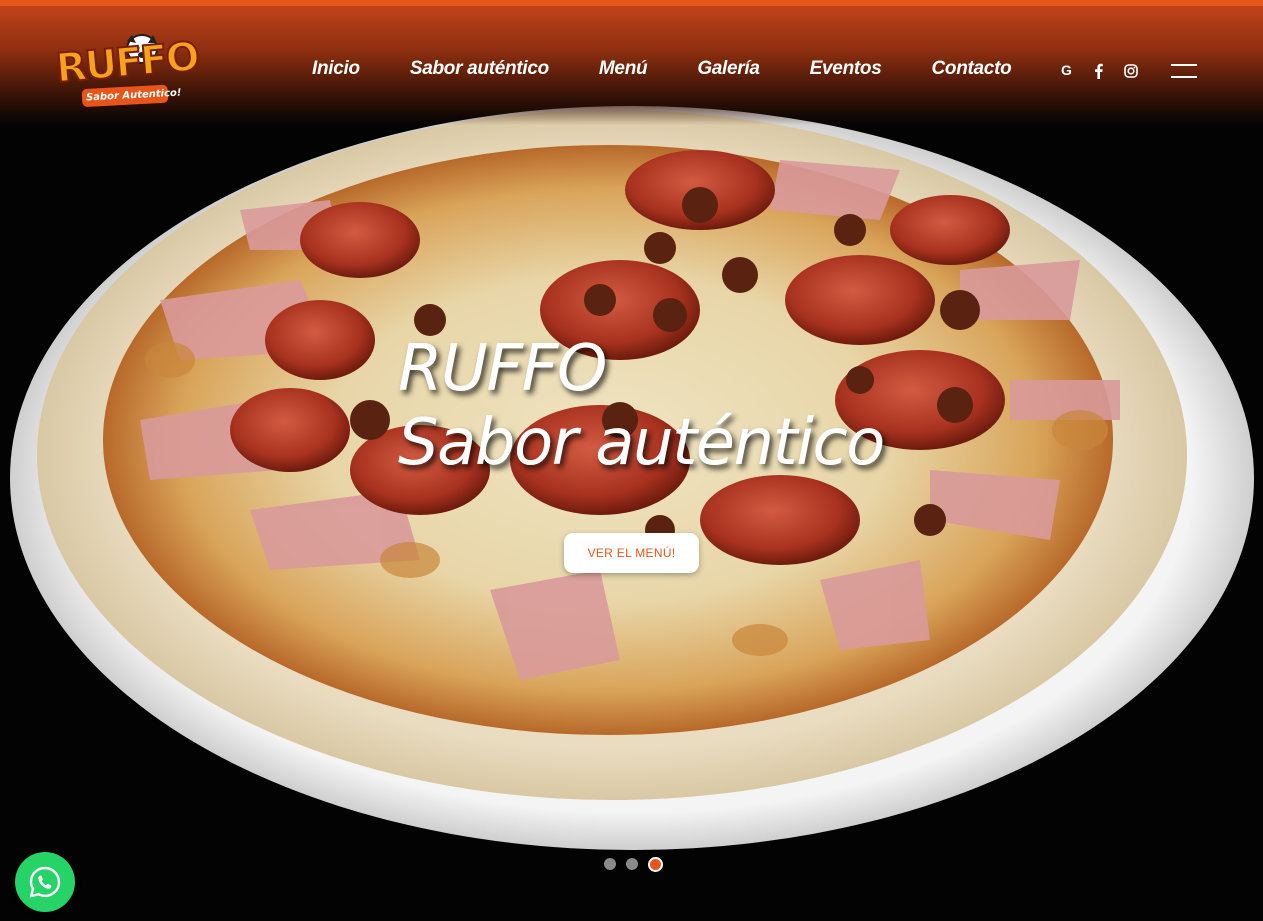 The width and height of the screenshot is (1263, 921). Describe the element at coordinates (631, 553) in the screenshot. I see `ver-el-menu-button: VER EL MENÚ!` at that location.